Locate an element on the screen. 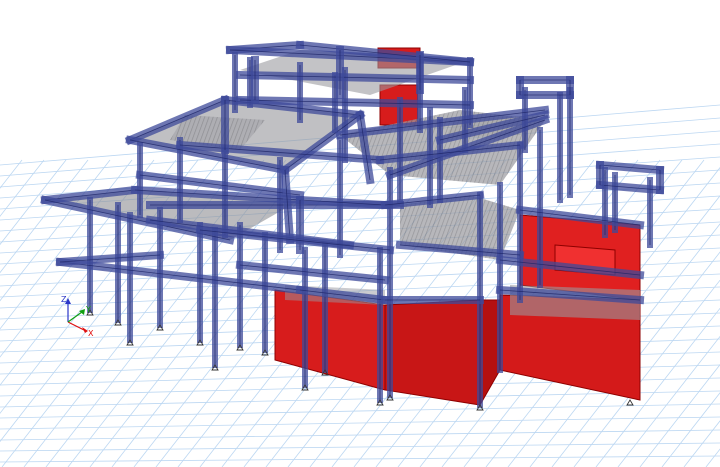  axis-z-label: Z is located at coordinates (64, 299).